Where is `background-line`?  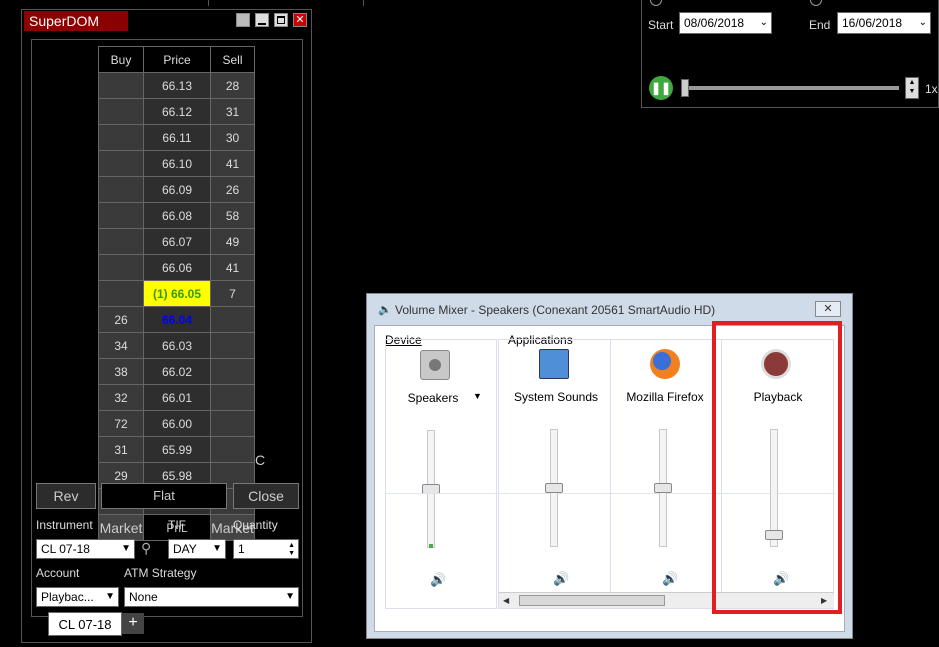 background-line is located at coordinates (363, 3).